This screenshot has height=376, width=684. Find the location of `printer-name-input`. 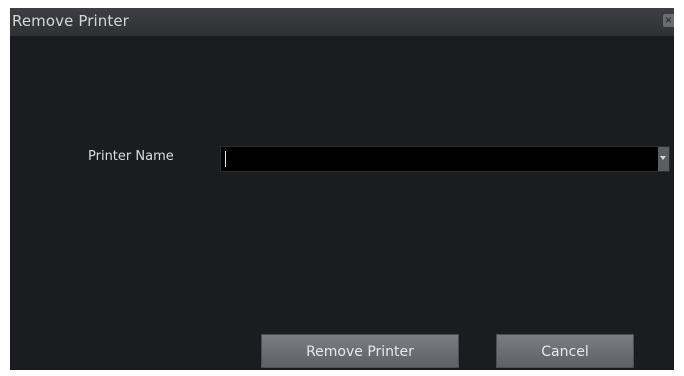

printer-name-input is located at coordinates (439, 159).